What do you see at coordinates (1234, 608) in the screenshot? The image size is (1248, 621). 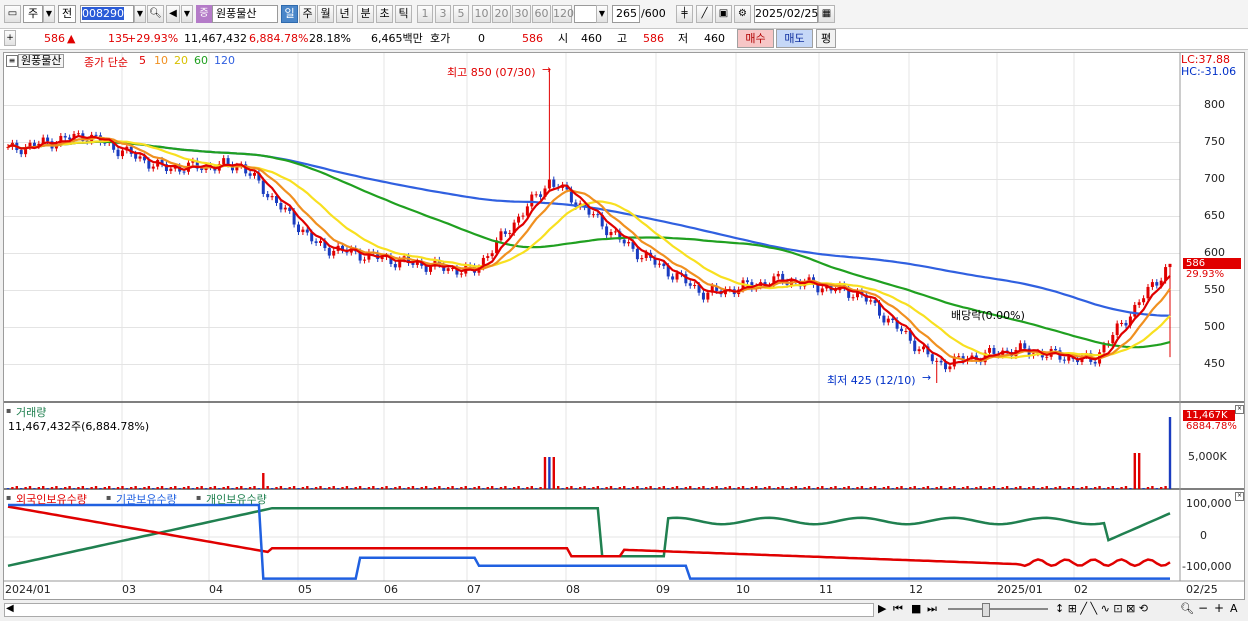 I see `font-size-icon: A` at bounding box center [1234, 608].